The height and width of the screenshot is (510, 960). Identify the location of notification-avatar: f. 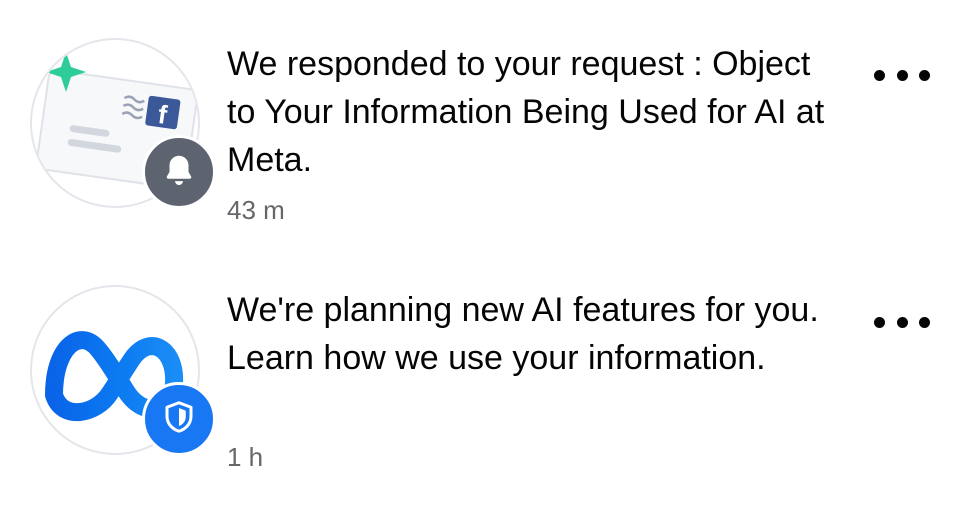
(123, 123).